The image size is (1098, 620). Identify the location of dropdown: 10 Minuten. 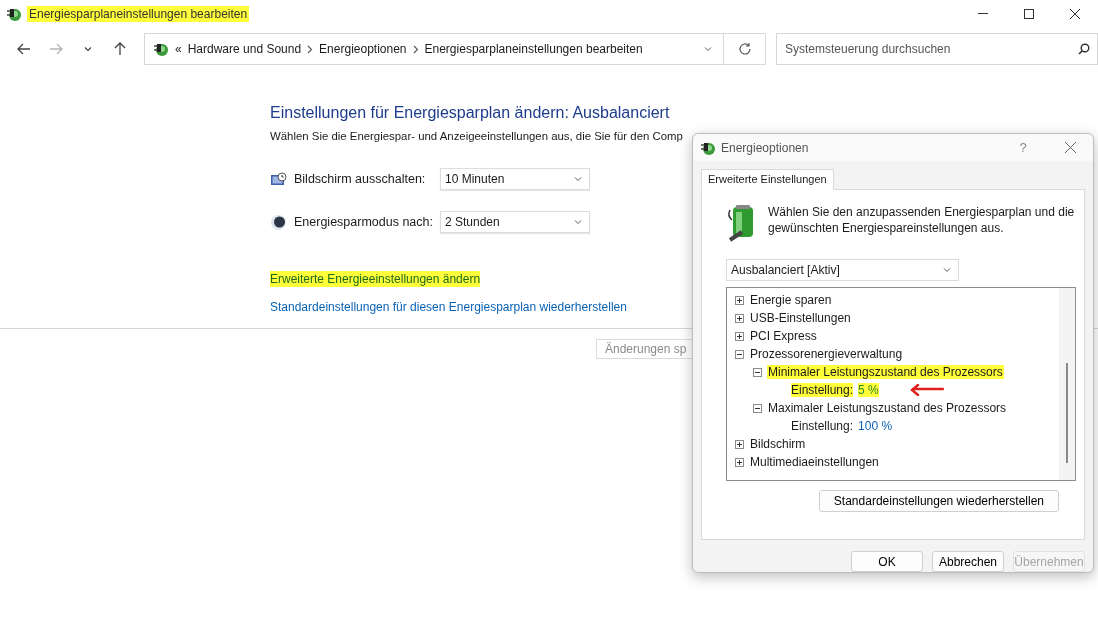
(515, 179).